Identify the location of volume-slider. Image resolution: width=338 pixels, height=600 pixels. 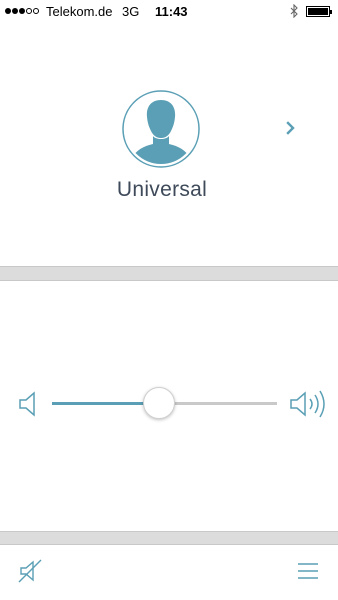
(164, 403).